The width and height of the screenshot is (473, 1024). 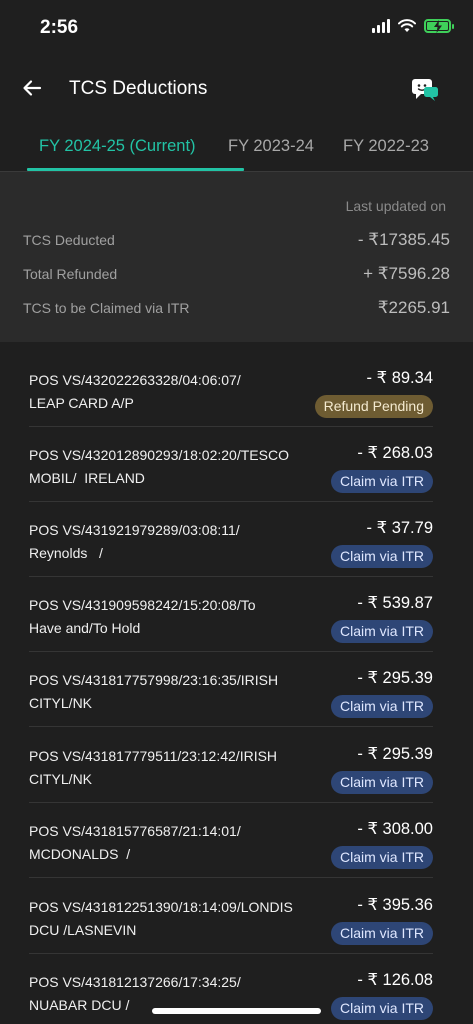 What do you see at coordinates (399, 528) in the screenshot?
I see `transaction-amount: - ₹ 37.79` at bounding box center [399, 528].